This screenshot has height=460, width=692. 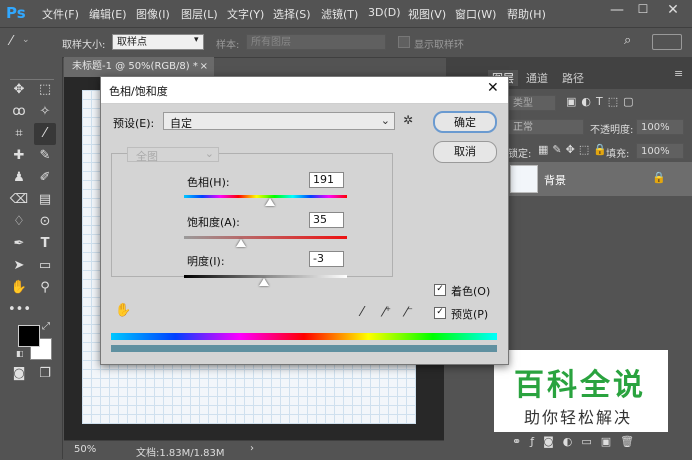 I want to click on blend-mode-select: 正常, so click(x=546, y=127).